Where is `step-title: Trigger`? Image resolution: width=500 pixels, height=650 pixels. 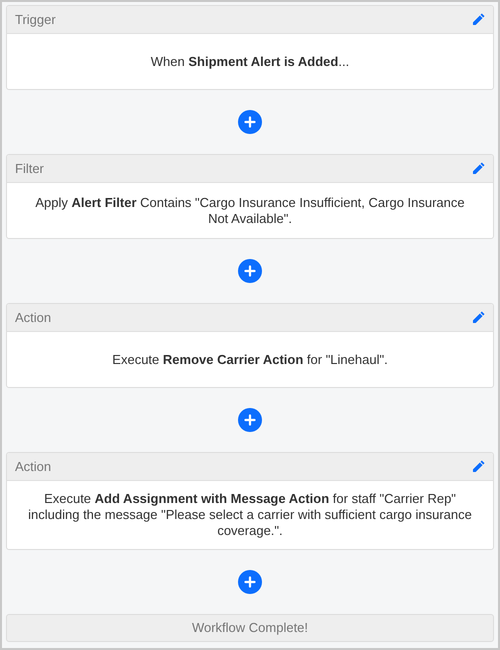
step-title: Trigger is located at coordinates (35, 19).